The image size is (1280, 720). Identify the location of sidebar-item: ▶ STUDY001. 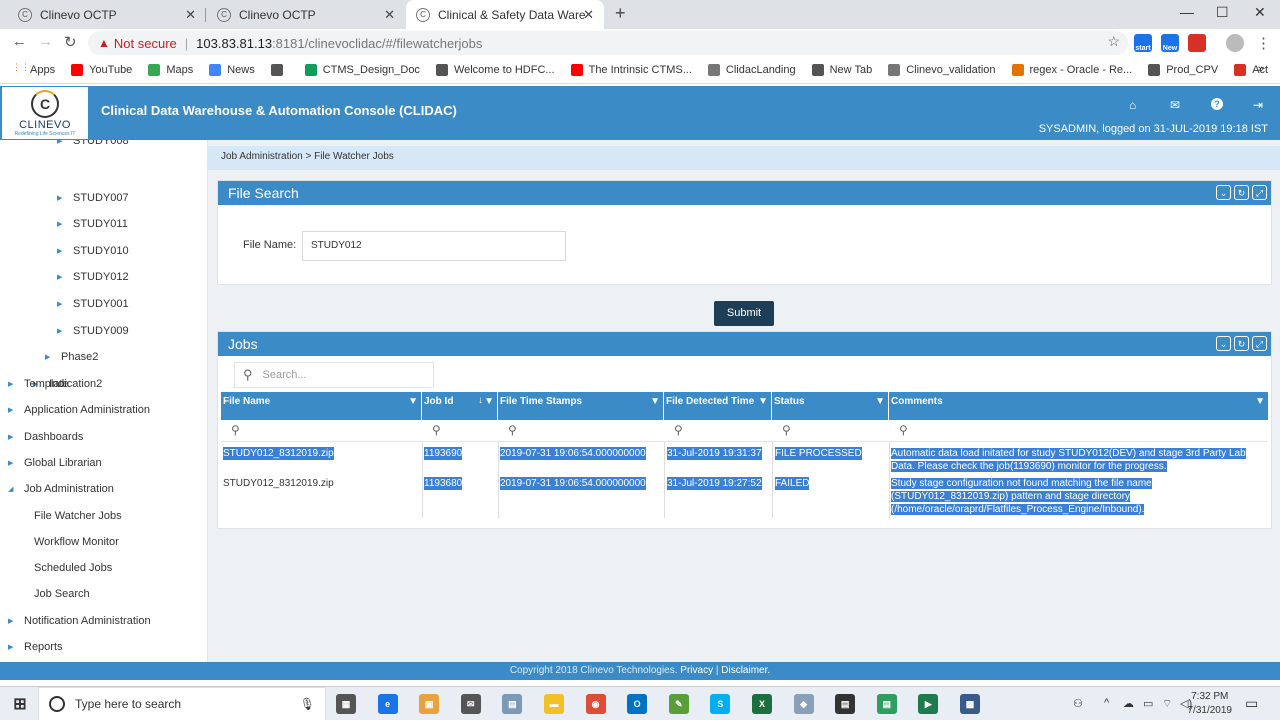
(93, 304).